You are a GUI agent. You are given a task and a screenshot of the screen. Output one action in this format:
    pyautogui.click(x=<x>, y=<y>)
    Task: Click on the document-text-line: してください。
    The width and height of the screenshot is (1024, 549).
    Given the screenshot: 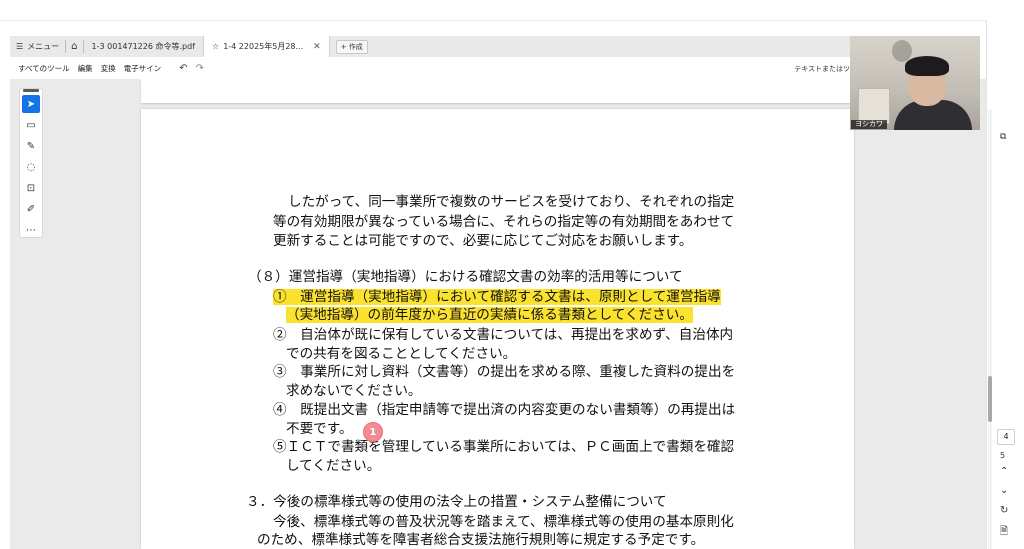 What is the action you would take?
    pyautogui.click(x=333, y=466)
    